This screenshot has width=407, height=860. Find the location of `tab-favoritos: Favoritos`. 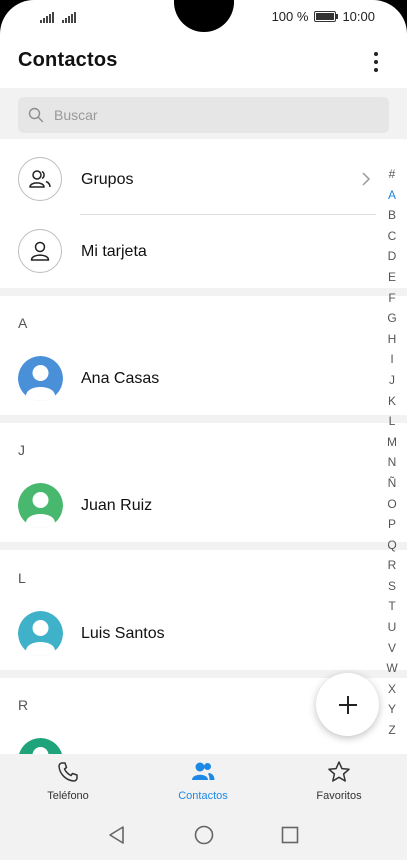

tab-favoritos: Favoritos is located at coordinates (339, 781).